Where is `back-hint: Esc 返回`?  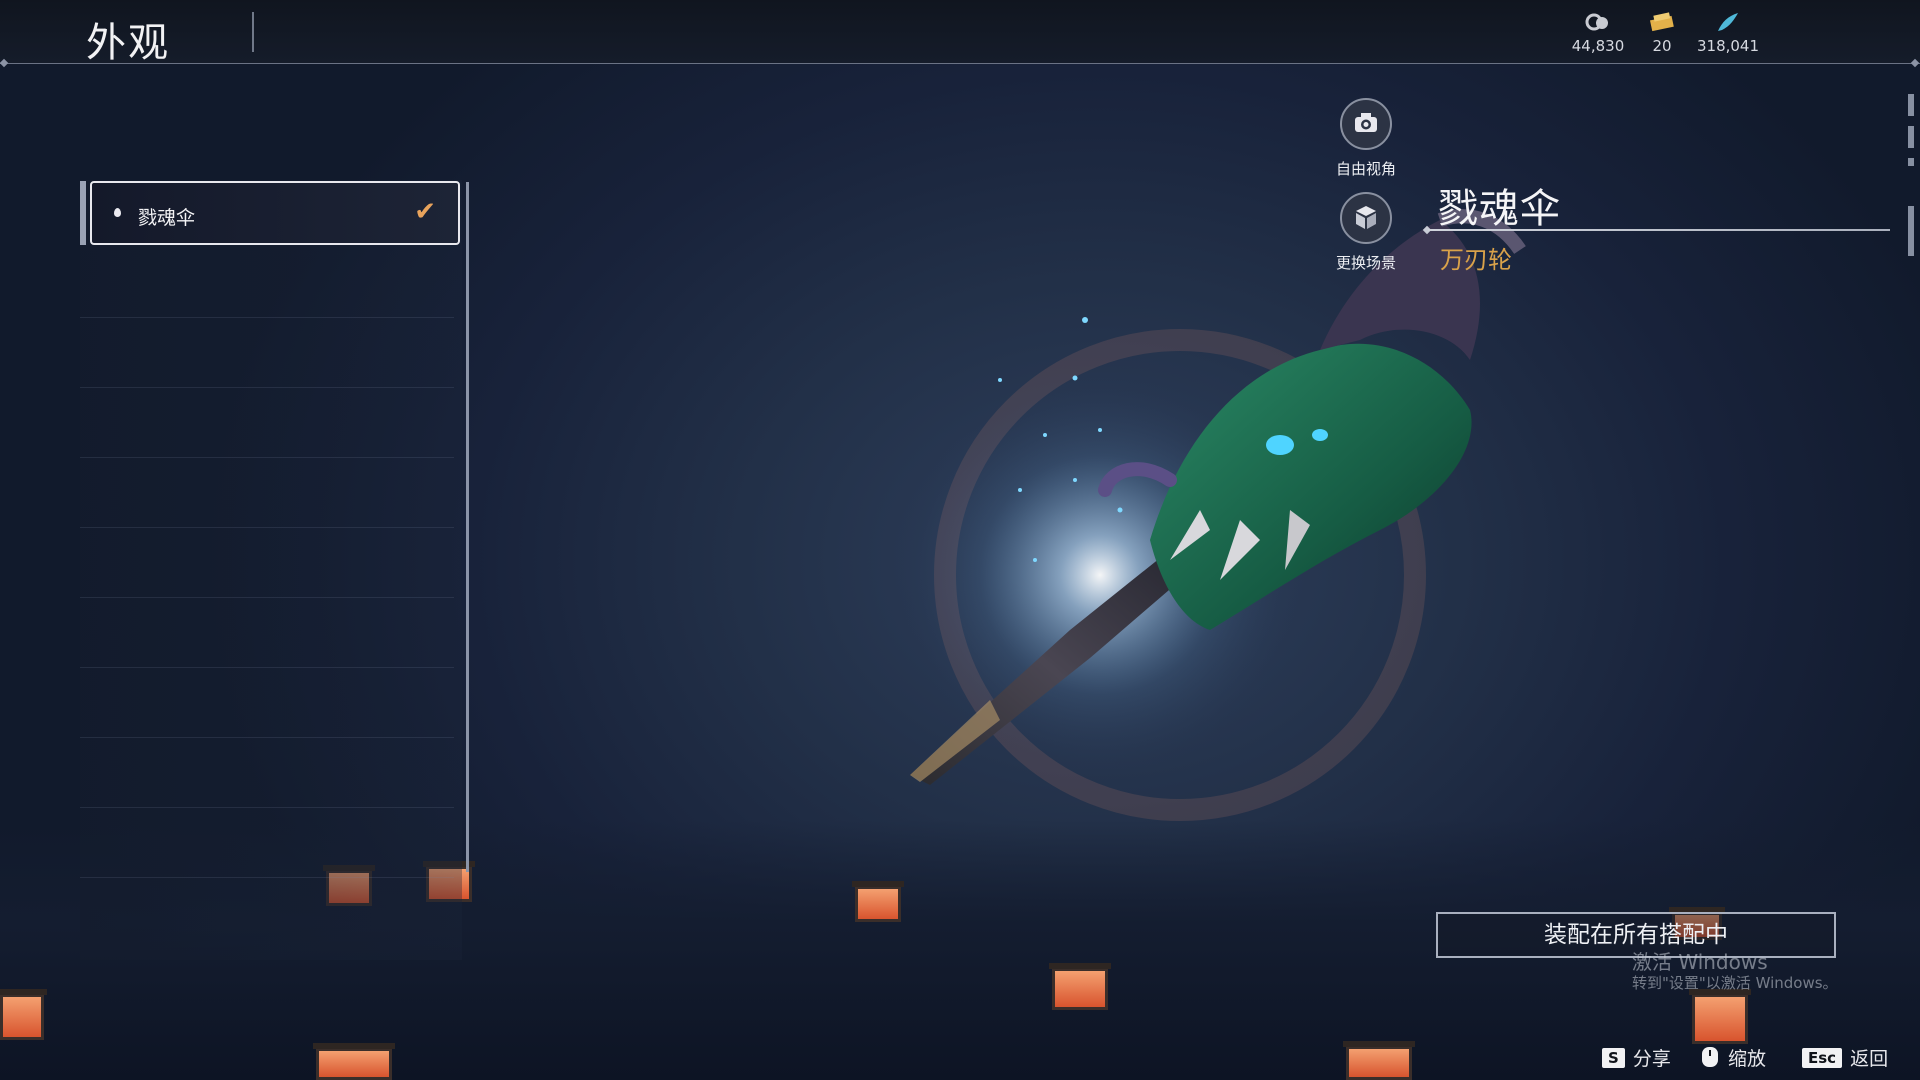 back-hint: Esc 返回 is located at coordinates (1845, 1057).